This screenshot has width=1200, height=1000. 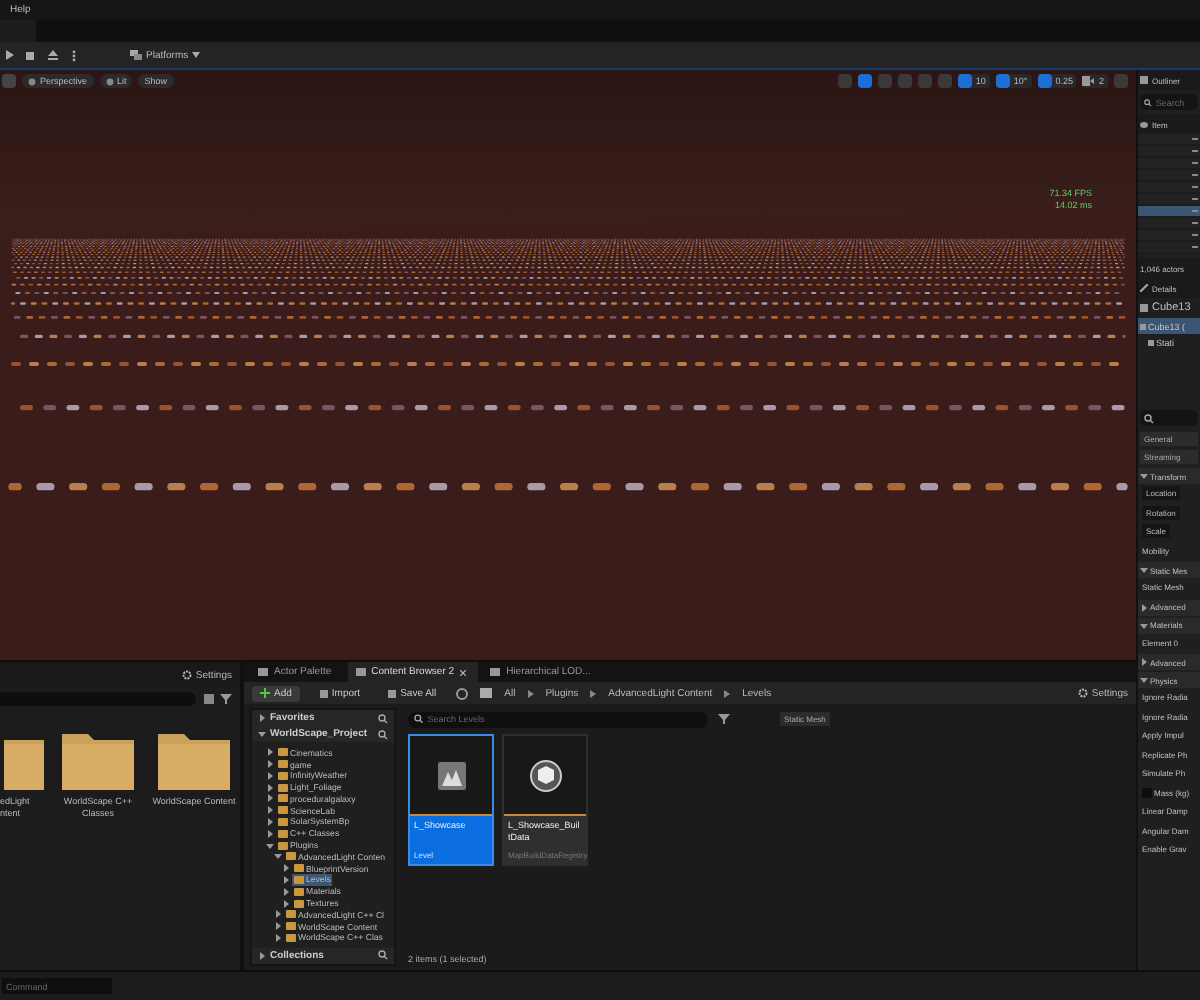 What do you see at coordinates (136, 55) in the screenshot?
I see `platforms-icon` at bounding box center [136, 55].